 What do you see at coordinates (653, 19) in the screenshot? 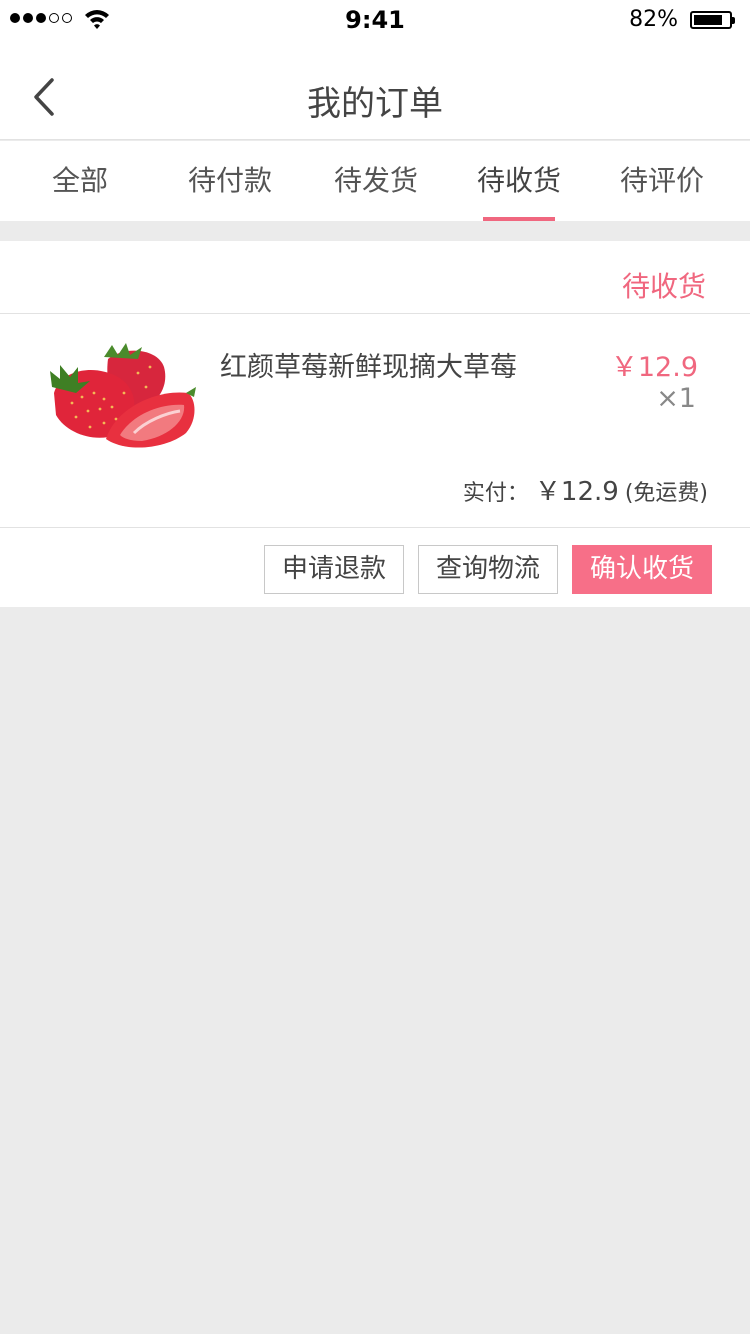
I see `battery-percentage: 82%` at bounding box center [653, 19].